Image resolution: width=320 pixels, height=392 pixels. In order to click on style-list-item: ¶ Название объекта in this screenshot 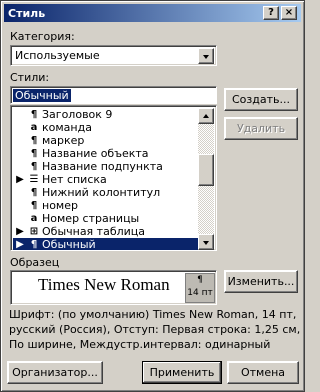, I will do `click(105, 153)`.